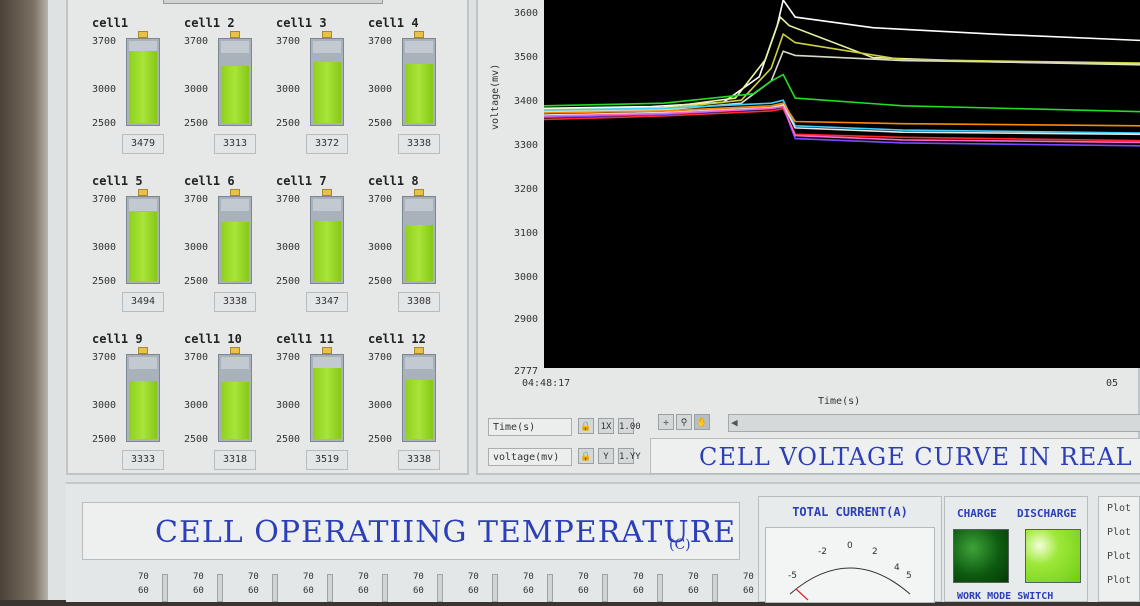 This screenshot has width=1140, height=606. What do you see at coordinates (702, 422) in the screenshot?
I see `pan-hand-icon: ✋` at bounding box center [702, 422].